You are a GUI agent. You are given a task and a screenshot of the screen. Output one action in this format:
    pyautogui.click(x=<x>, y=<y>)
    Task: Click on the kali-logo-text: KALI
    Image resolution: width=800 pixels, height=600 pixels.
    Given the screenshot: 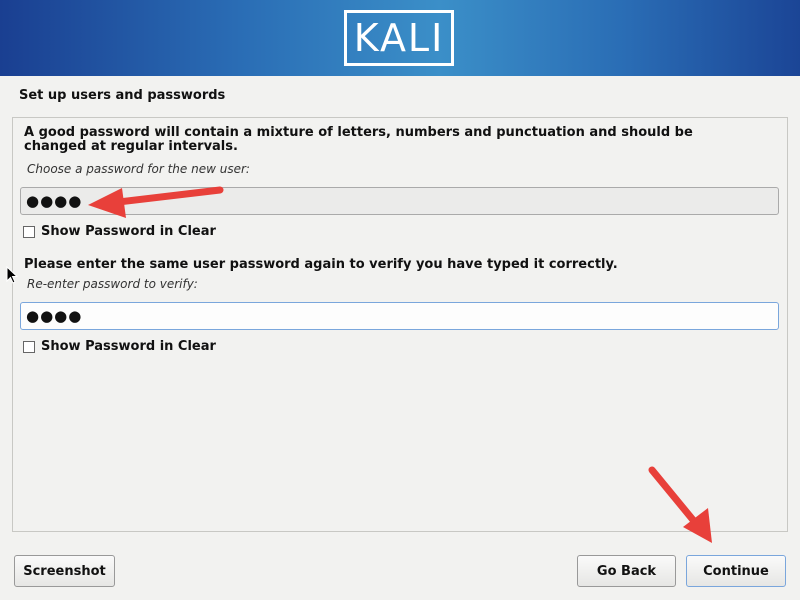 What is the action you would take?
    pyautogui.click(x=399, y=38)
    